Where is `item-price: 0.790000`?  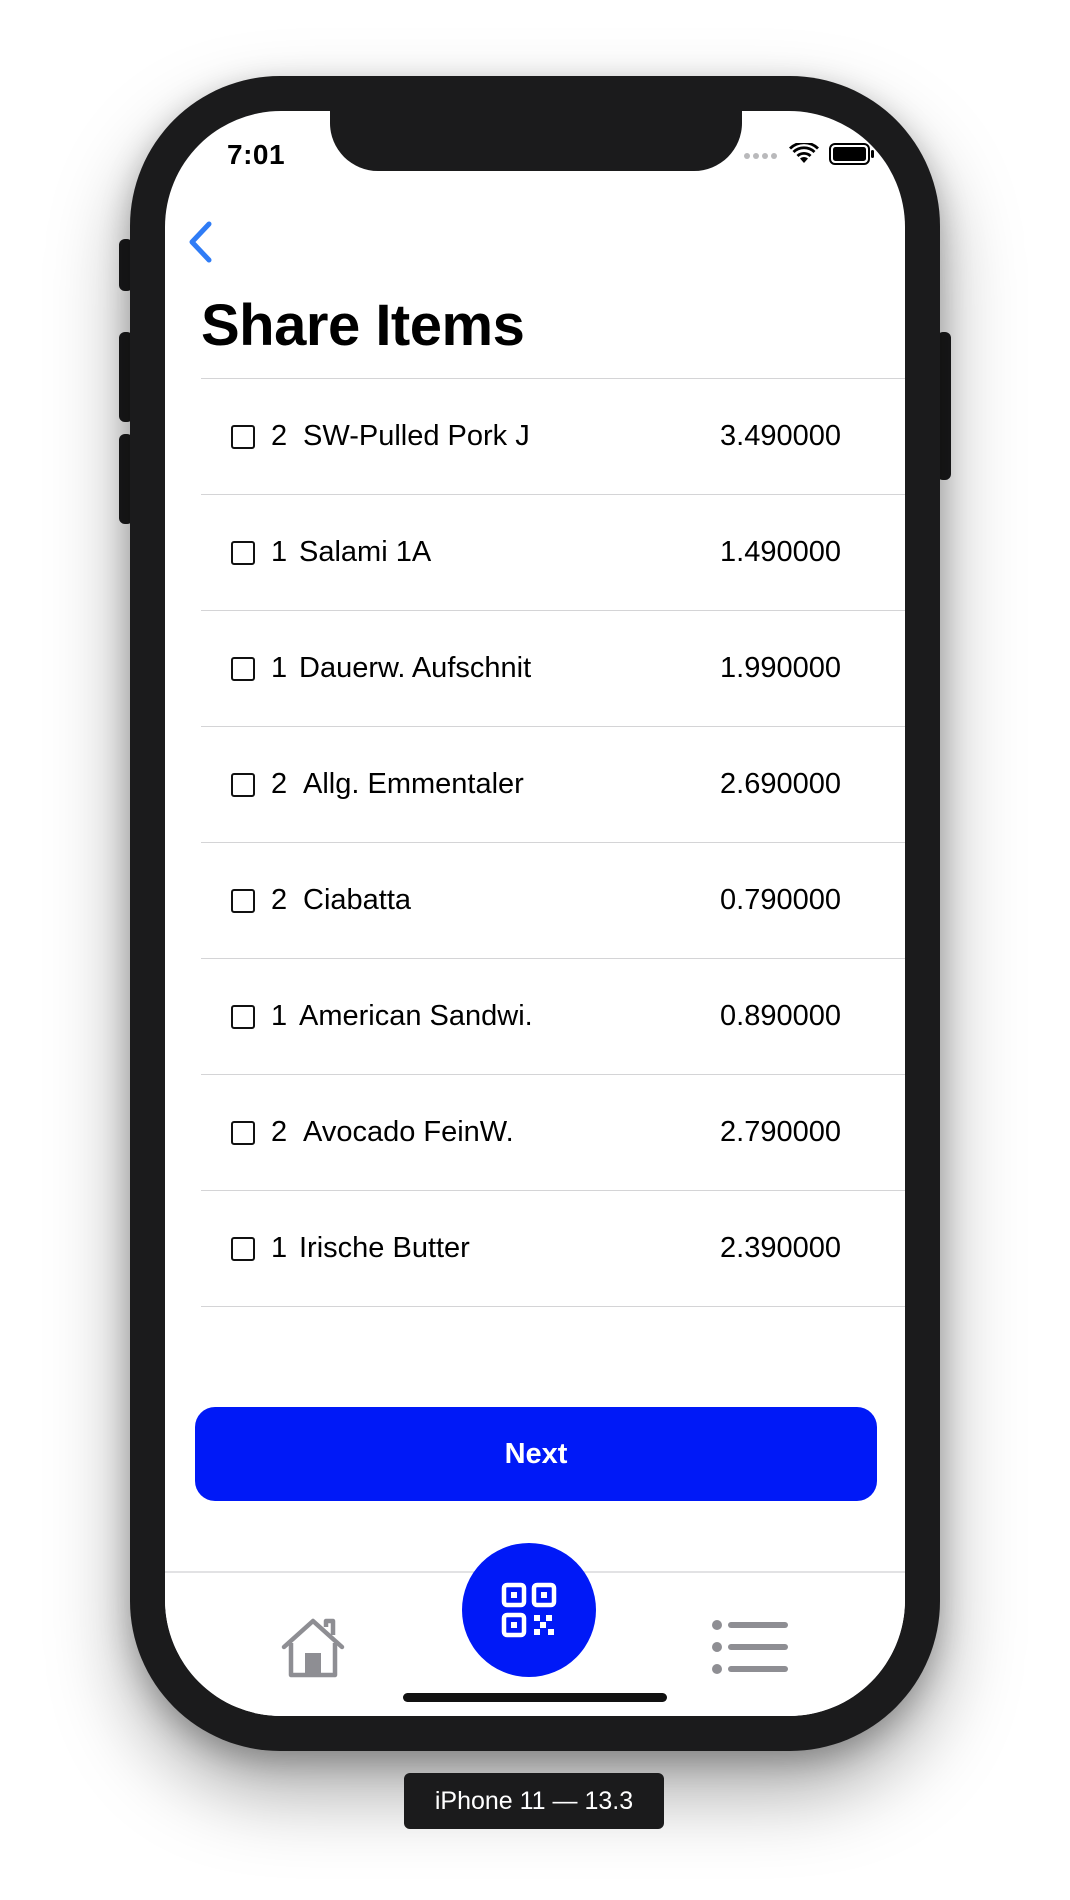 item-price: 0.790000 is located at coordinates (780, 900).